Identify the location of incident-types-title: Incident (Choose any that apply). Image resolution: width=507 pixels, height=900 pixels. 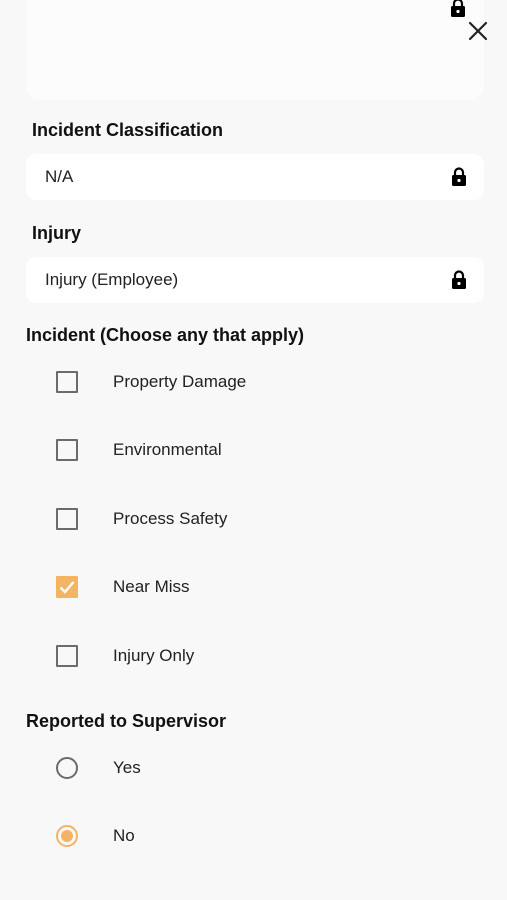
(165, 335).